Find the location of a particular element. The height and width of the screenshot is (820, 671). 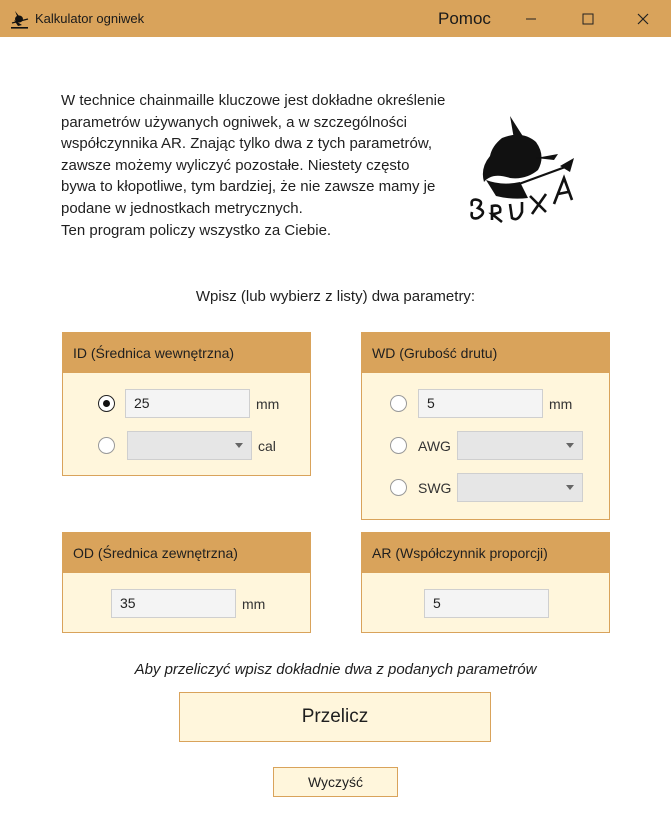

wd-awg-label: AWG is located at coordinates (434, 446).